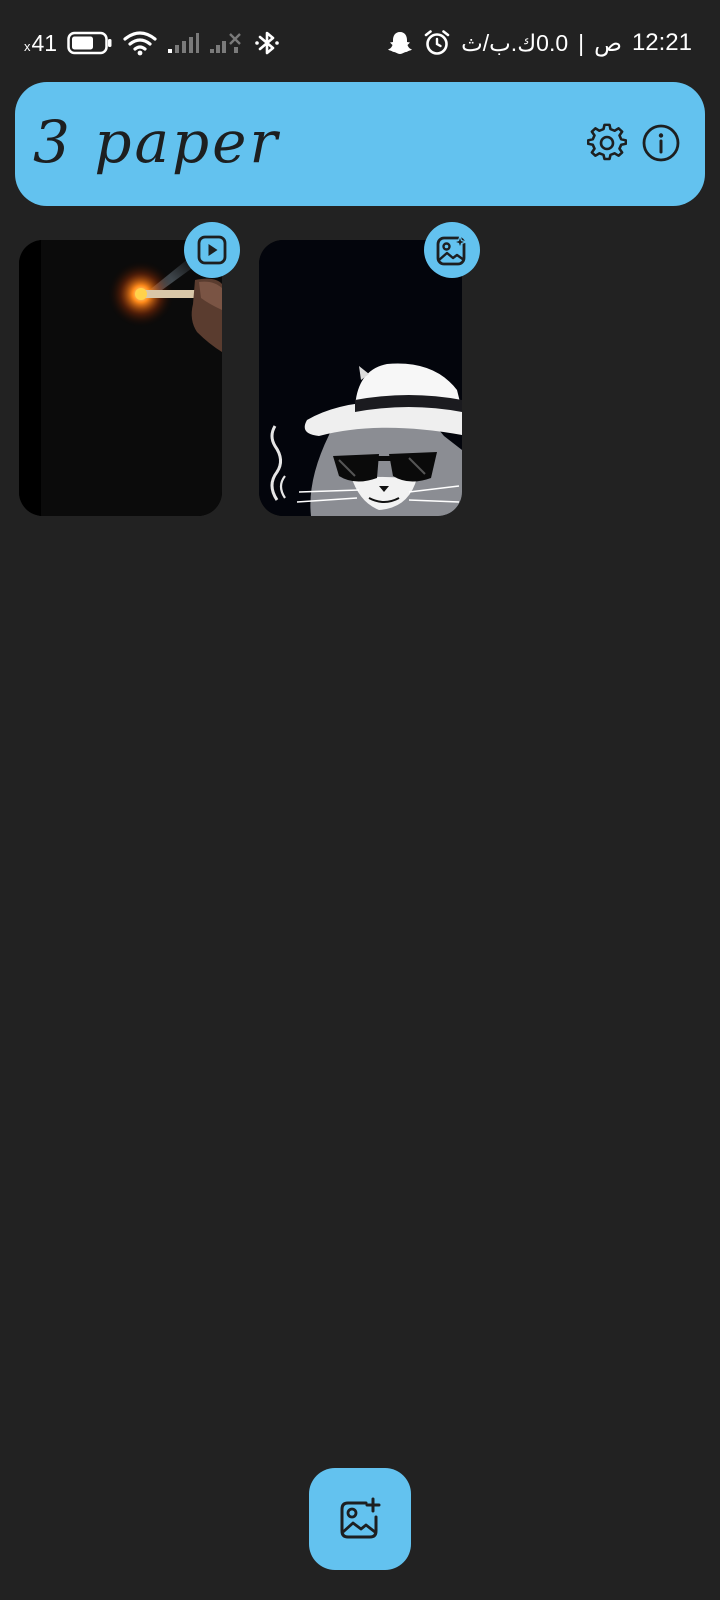 This screenshot has height=1600, width=720. I want to click on wallpaper-thumbnail-cat, so click(360, 378).